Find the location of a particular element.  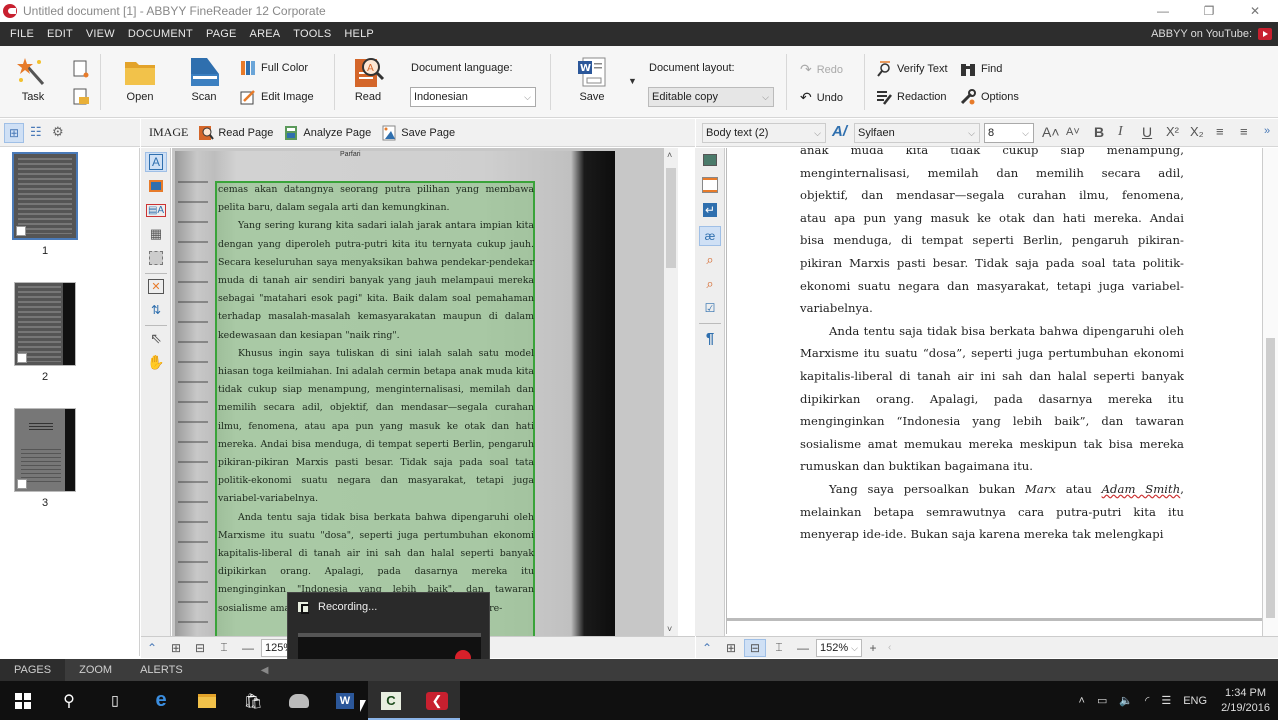

paragraph-style-select: Body text (2) ⌵ is located at coordinates (764, 133).